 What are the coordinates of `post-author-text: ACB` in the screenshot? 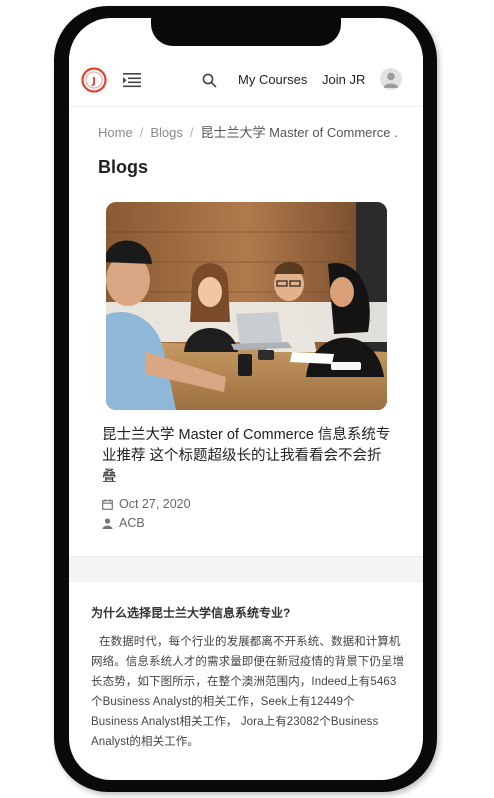 It's located at (132, 523).